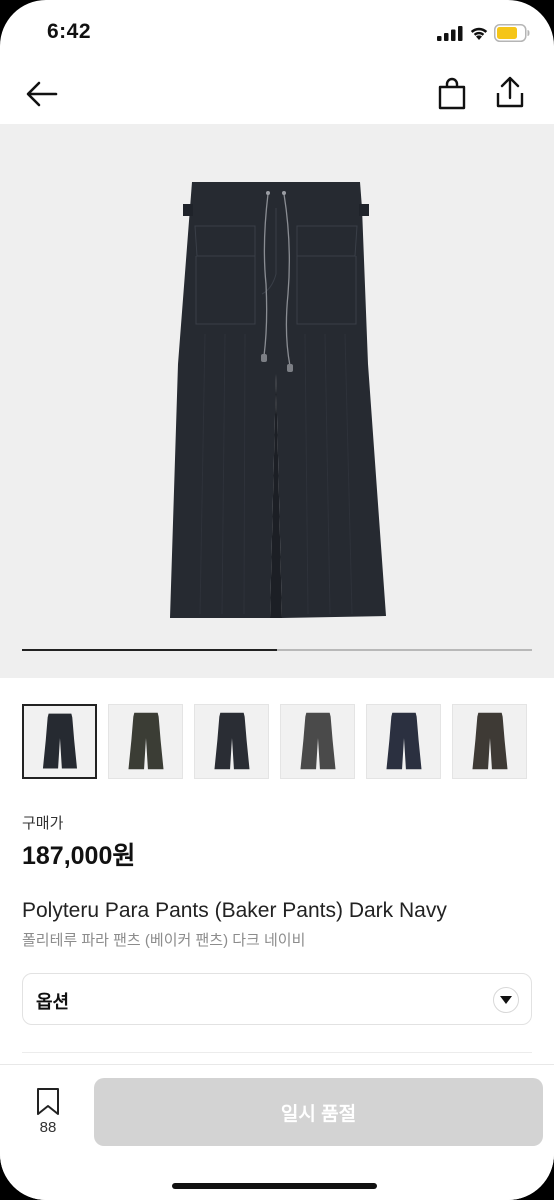  Describe the element at coordinates (512, 33) in the screenshot. I see `battery-icon` at that location.